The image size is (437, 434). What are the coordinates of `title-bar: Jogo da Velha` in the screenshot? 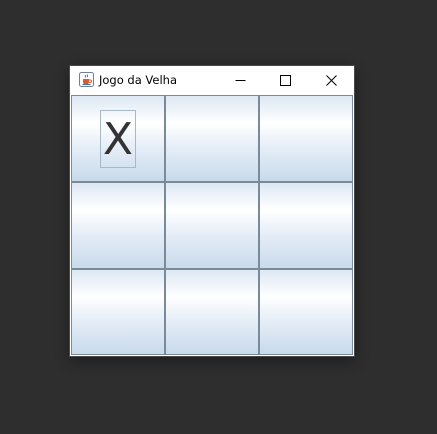 It's located at (212, 80).